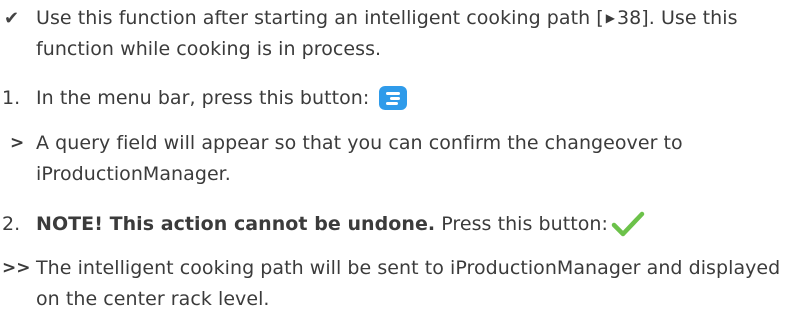 Image resolution: width=810 pixels, height=315 pixels. What do you see at coordinates (11, 224) in the screenshot?
I see `step-2-number: 2.` at bounding box center [11, 224].